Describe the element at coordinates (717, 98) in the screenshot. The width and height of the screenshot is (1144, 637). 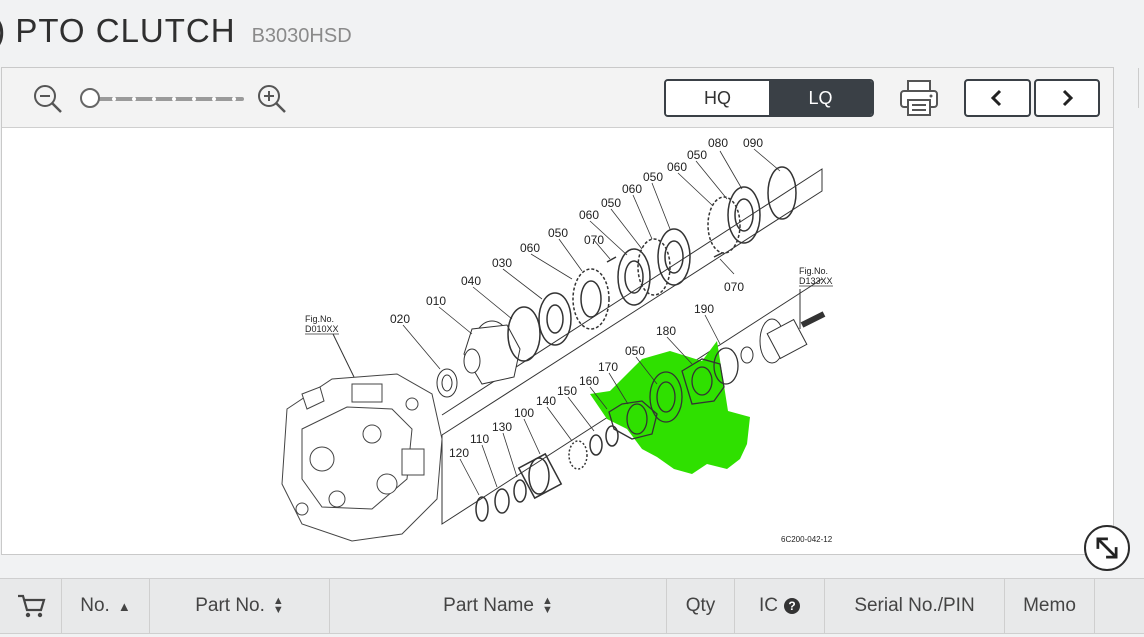
I see `quality-hq-button: HQ` at that location.